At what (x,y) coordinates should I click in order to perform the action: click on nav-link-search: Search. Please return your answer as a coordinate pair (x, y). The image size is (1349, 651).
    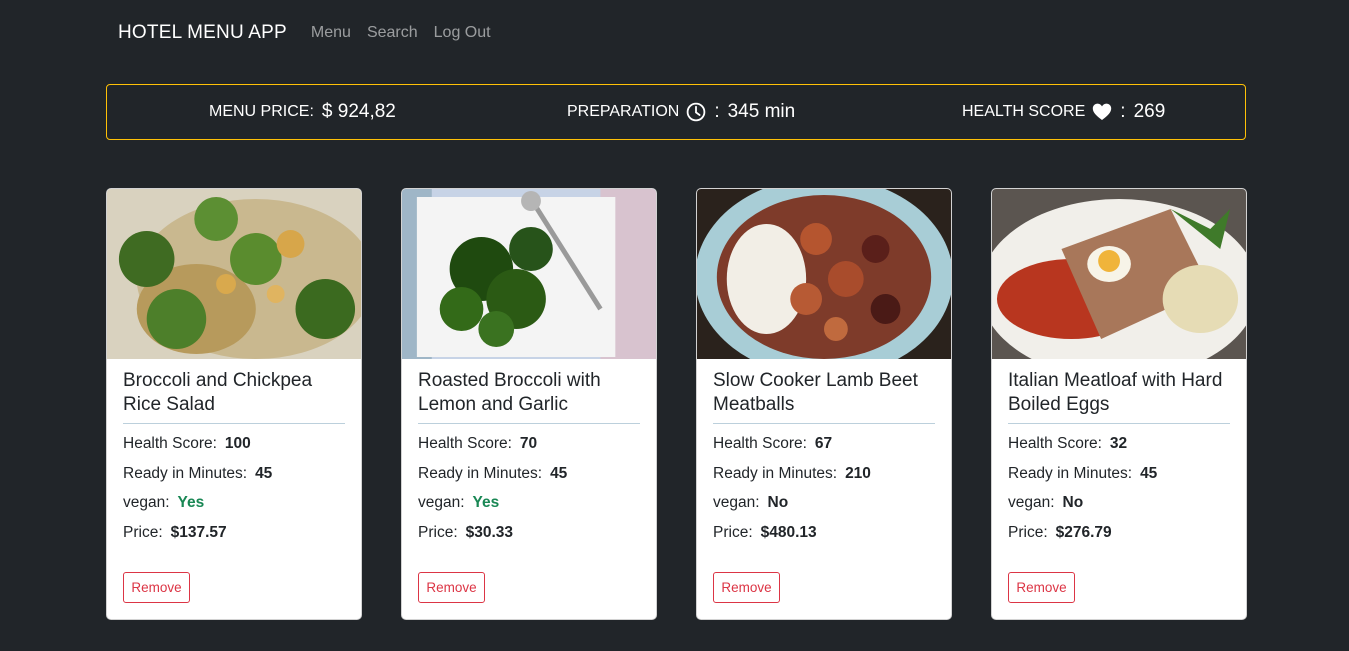
    Looking at the image, I should click on (392, 33).